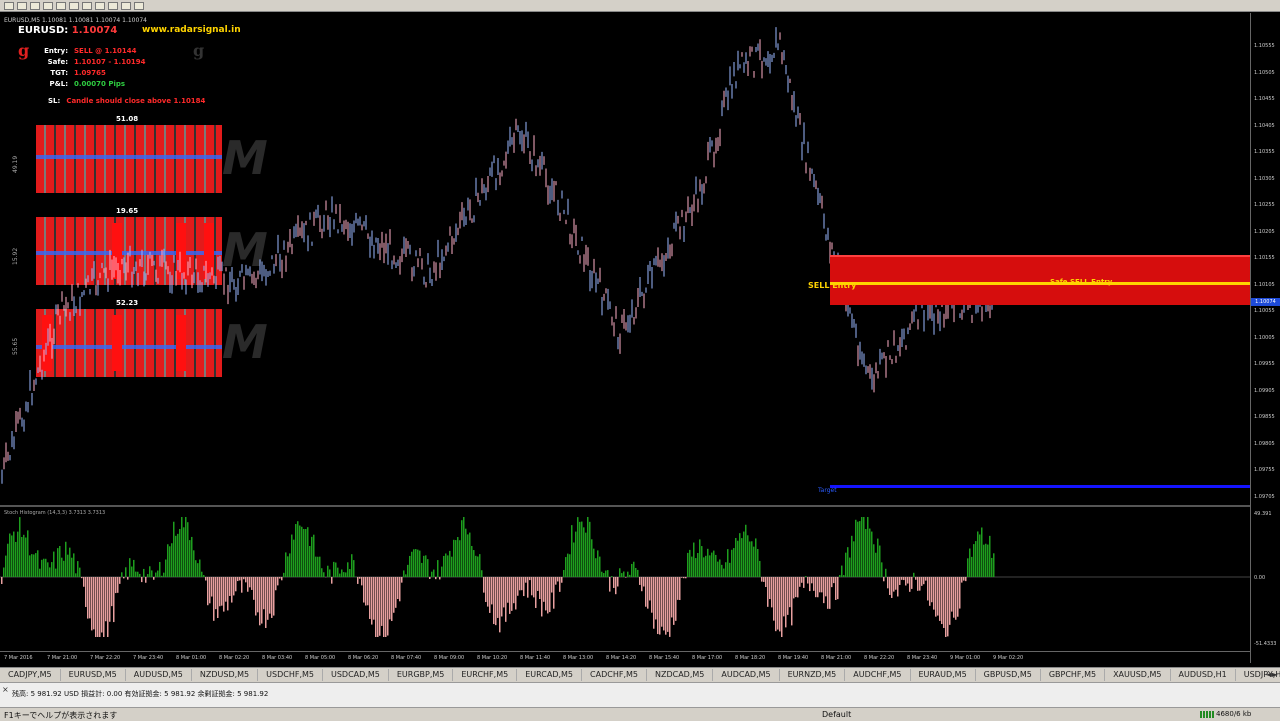 The image size is (1280, 721). What do you see at coordinates (139, 6) in the screenshot?
I see `templates-icon` at bounding box center [139, 6].